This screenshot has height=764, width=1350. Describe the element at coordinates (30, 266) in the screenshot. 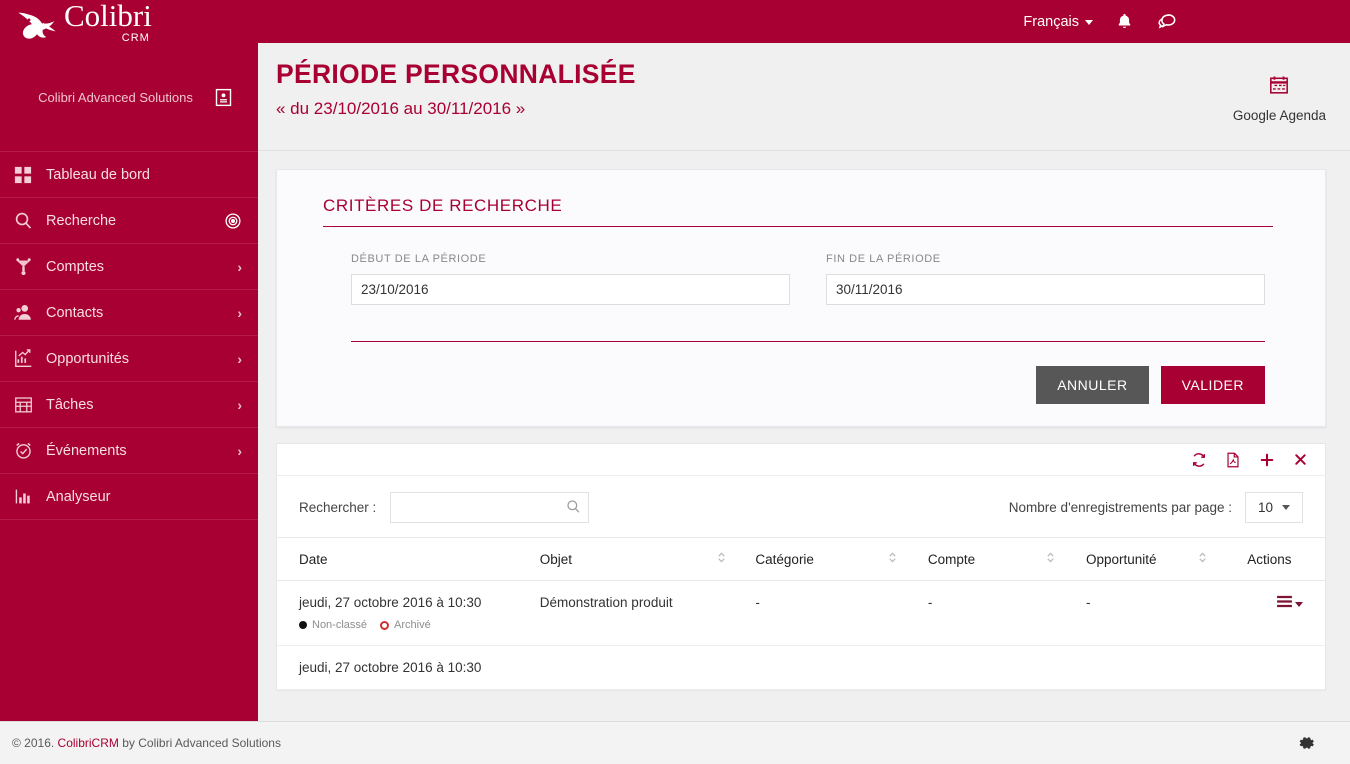

I see `accounts-icon` at that location.